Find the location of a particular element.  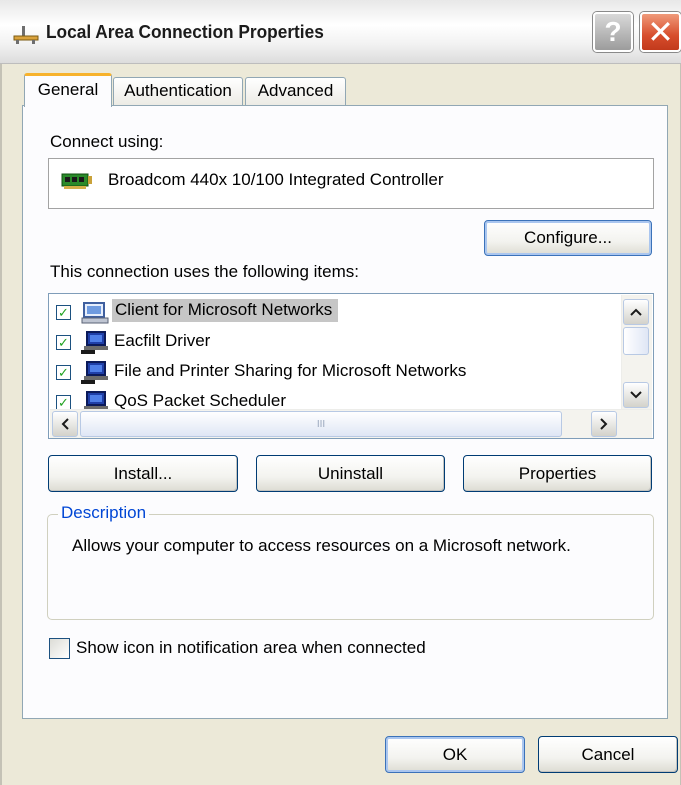

list-item-client-for-microsoft-networks: ✓ Client for Microsoft Networks is located at coordinates (326, 312).